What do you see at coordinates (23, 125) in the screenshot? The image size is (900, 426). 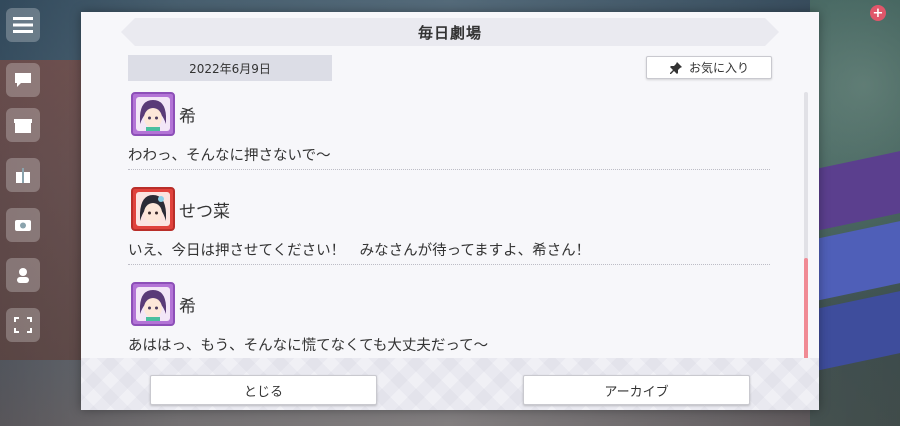 I see `present-icon` at bounding box center [23, 125].